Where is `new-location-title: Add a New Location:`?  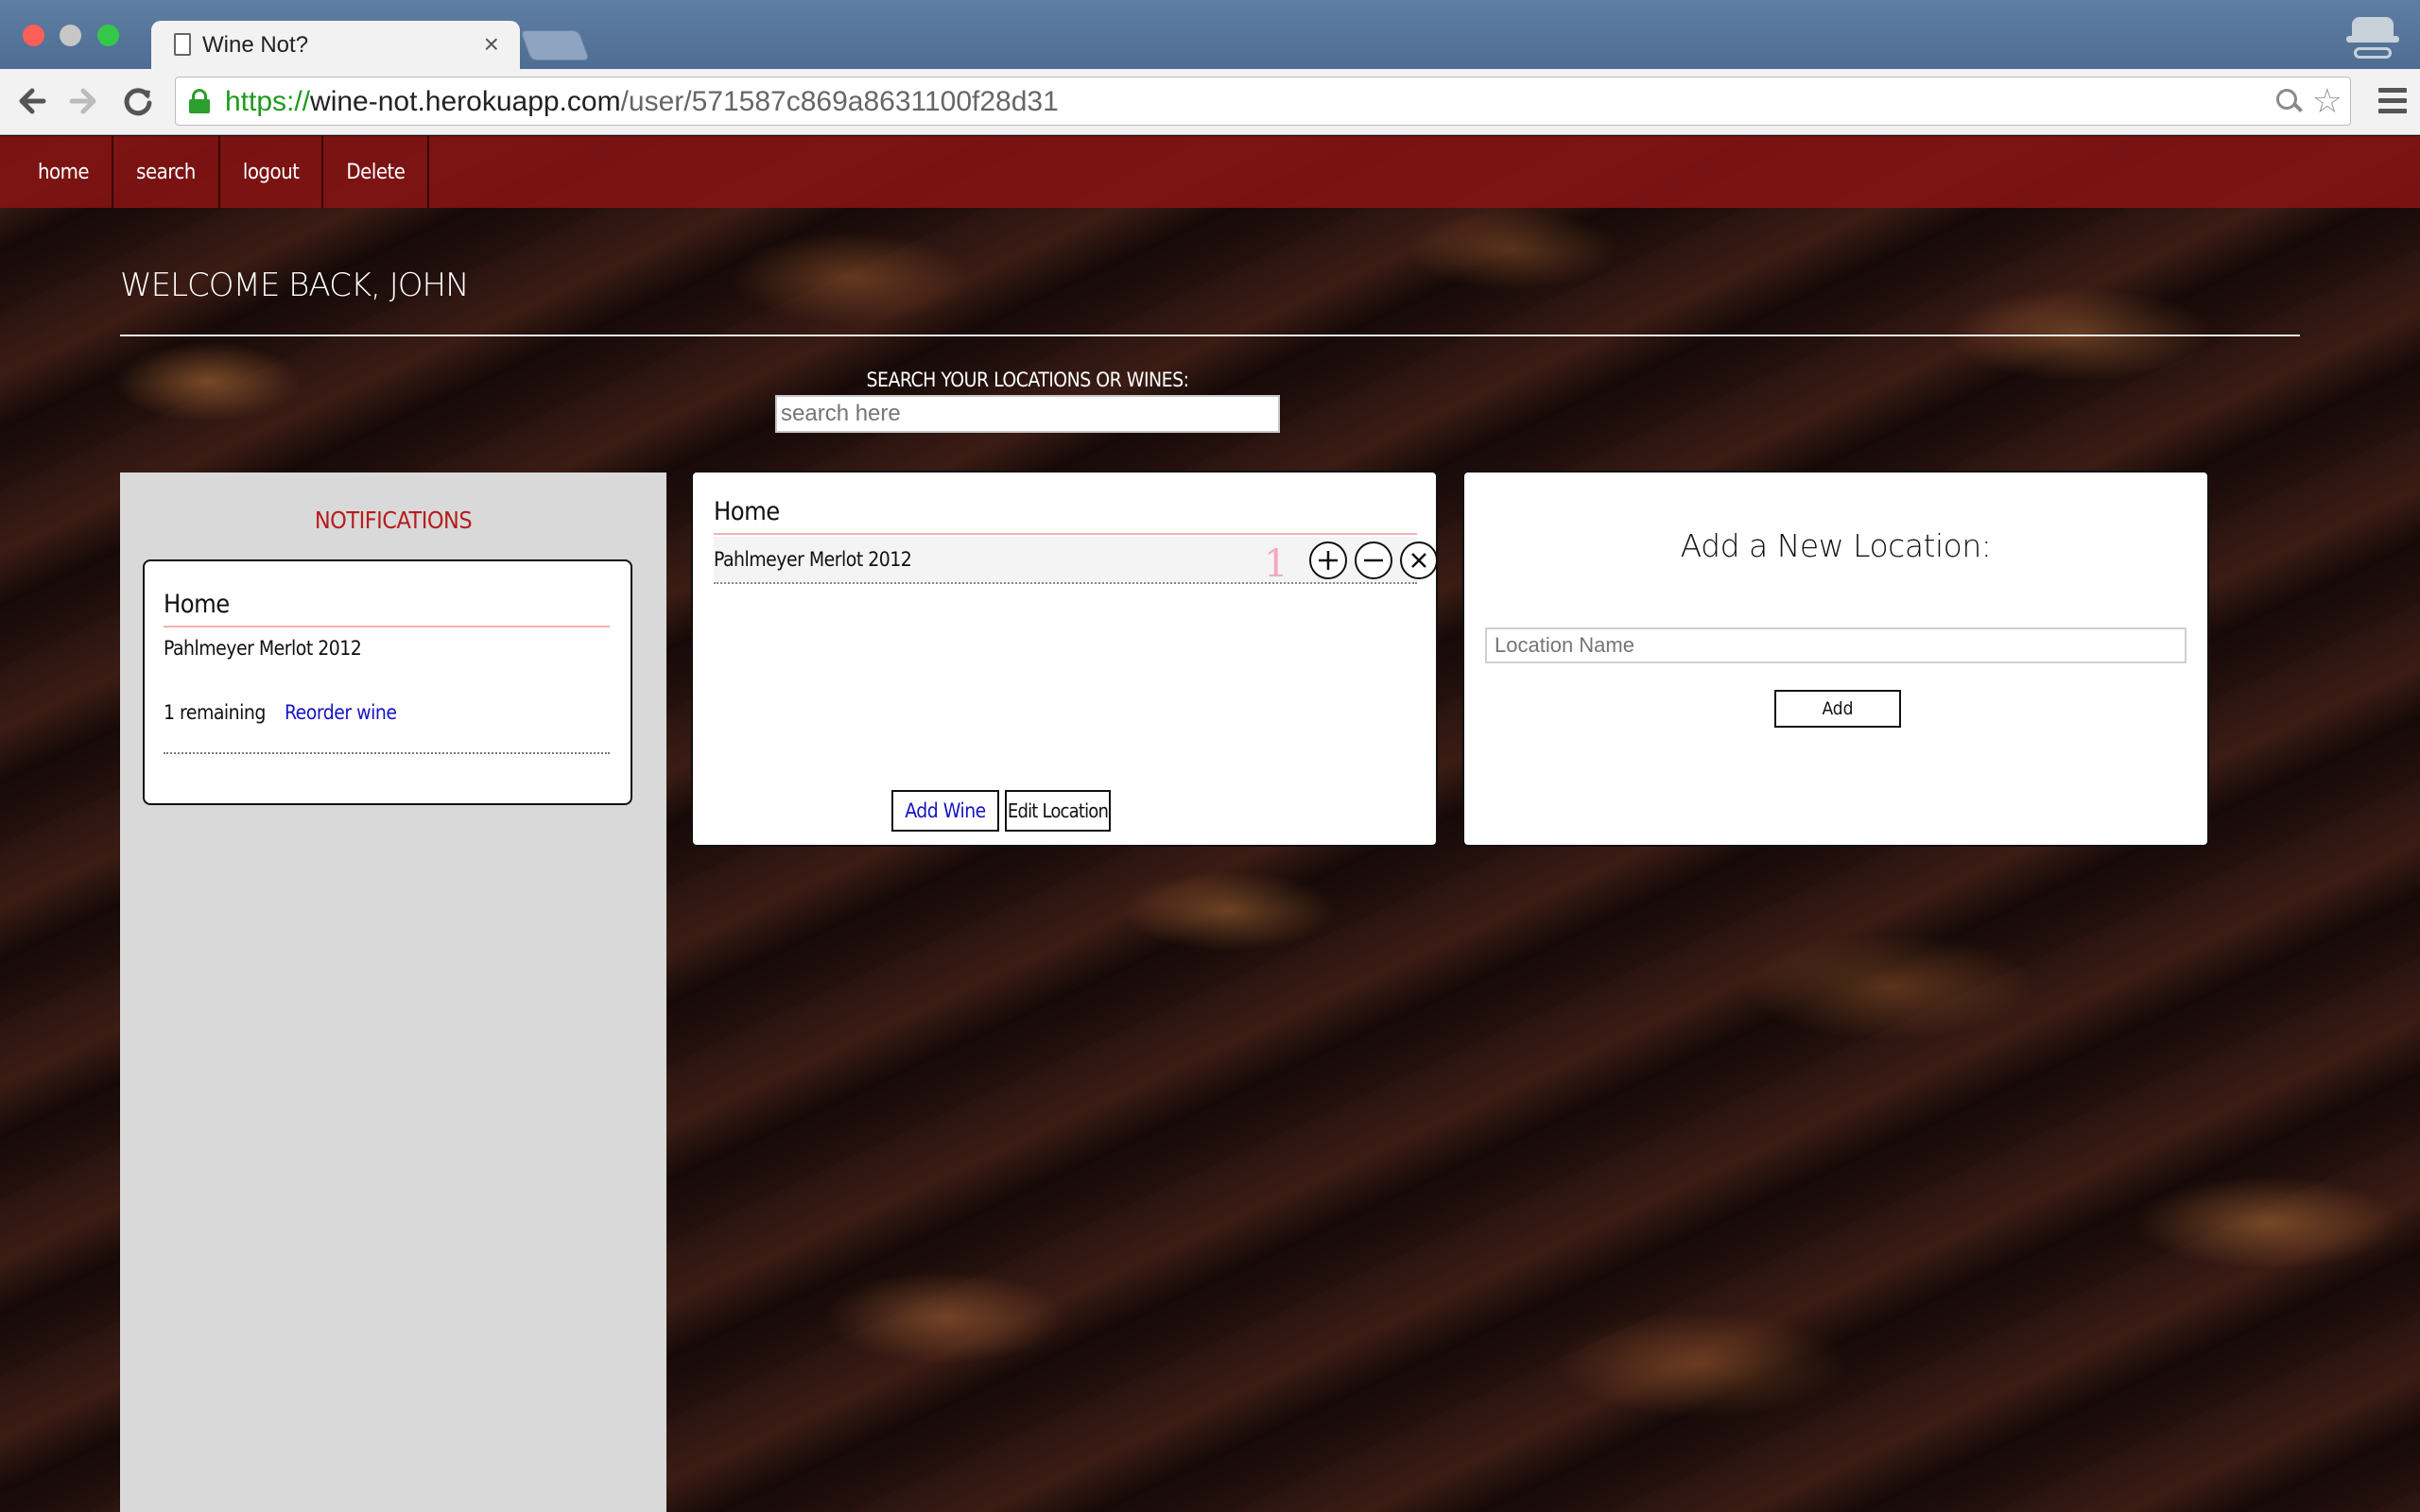
new-location-title: Add a New Location: is located at coordinates (1836, 545).